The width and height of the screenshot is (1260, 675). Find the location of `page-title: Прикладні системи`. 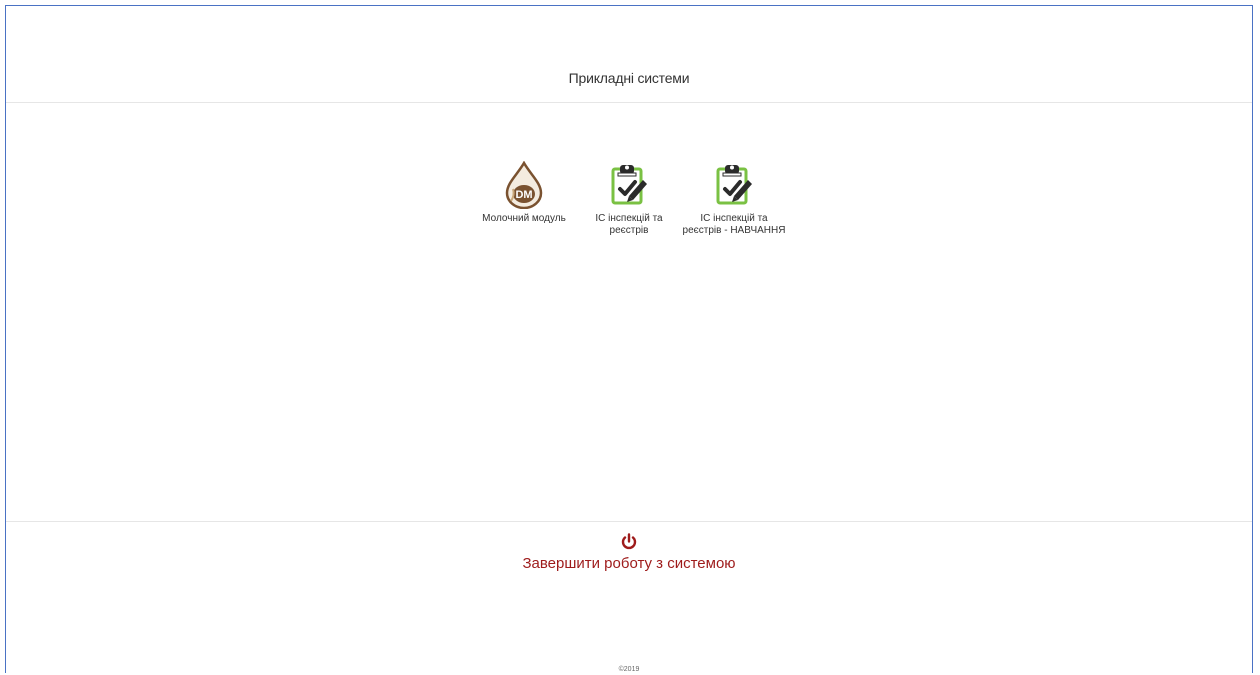

page-title: Прикладні системи is located at coordinates (629, 78).